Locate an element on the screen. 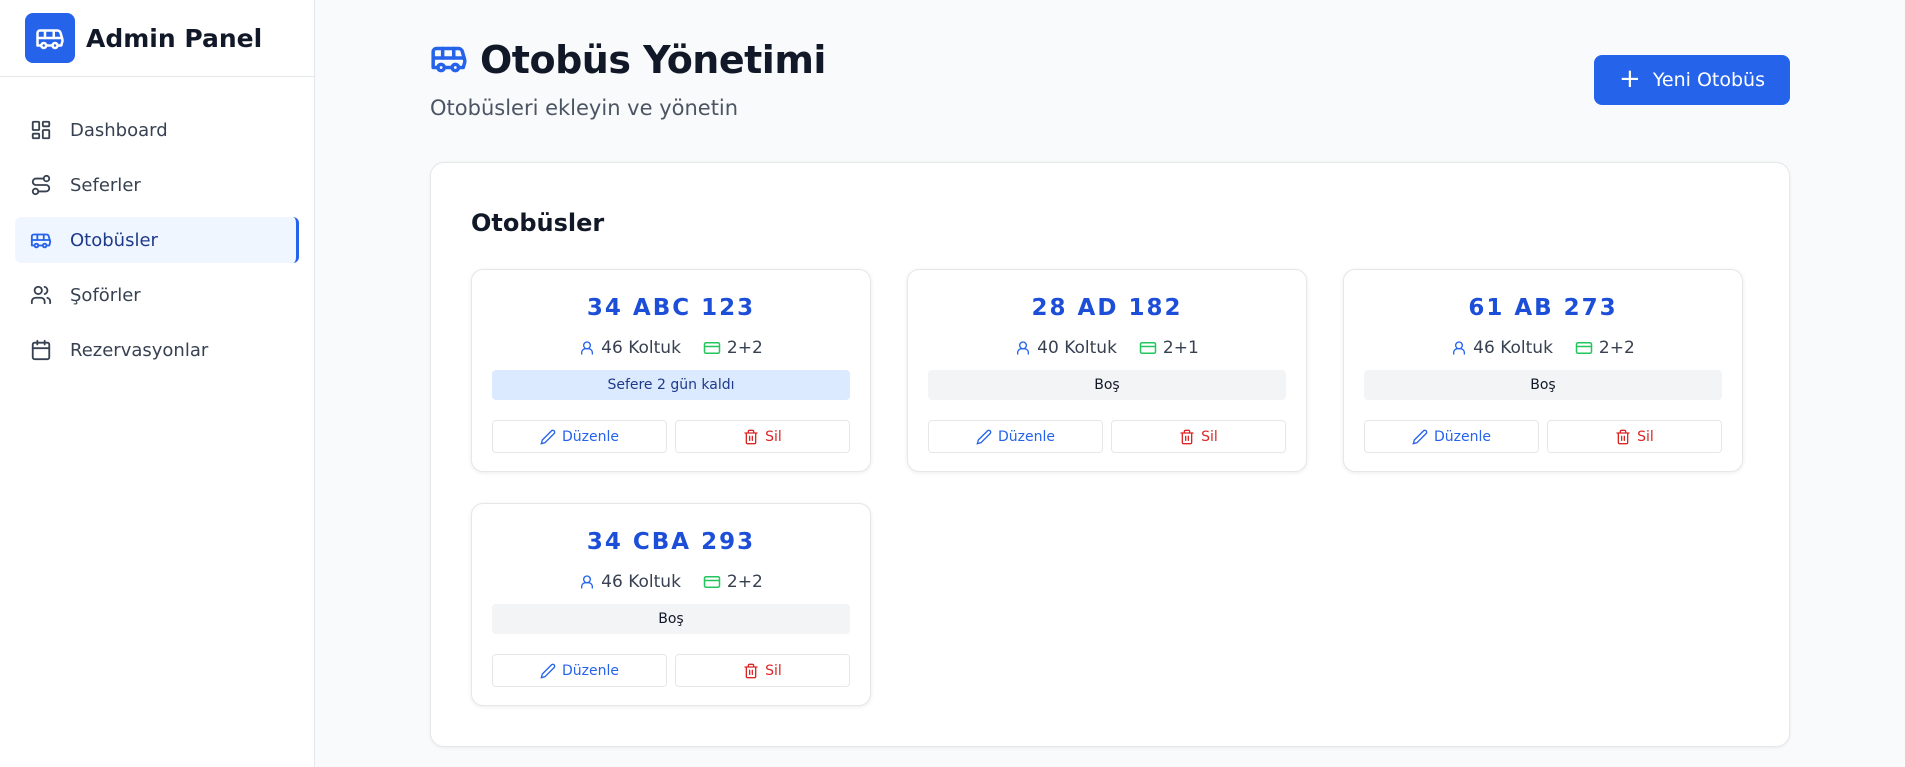 Image resolution: width=1905 pixels, height=767 pixels. seat-count: 40 Koltuk is located at coordinates (1077, 348).